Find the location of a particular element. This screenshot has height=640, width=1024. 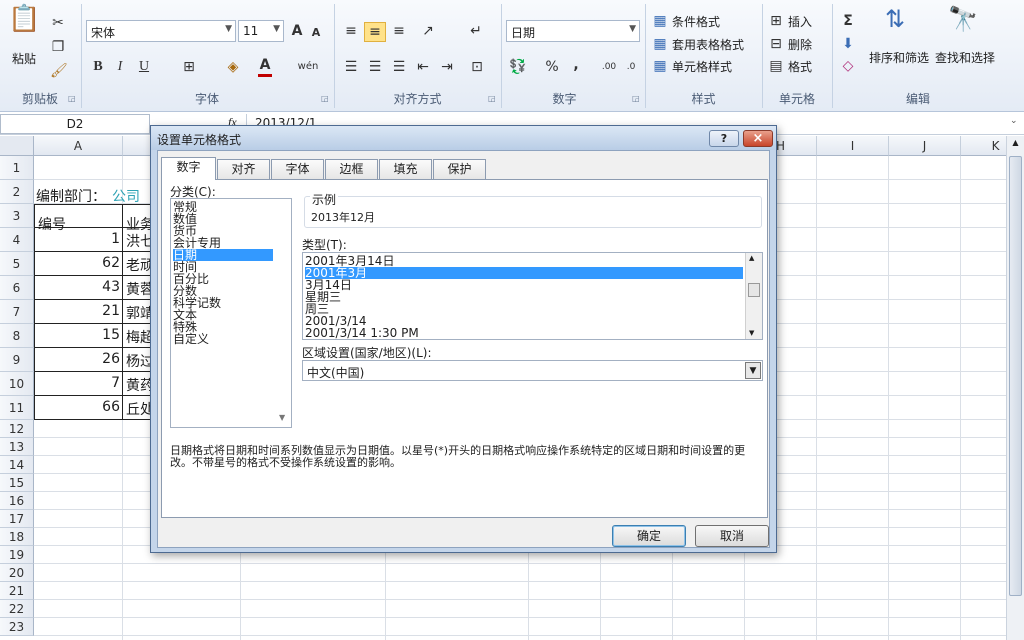

column-header: J is located at coordinates (925, 146).